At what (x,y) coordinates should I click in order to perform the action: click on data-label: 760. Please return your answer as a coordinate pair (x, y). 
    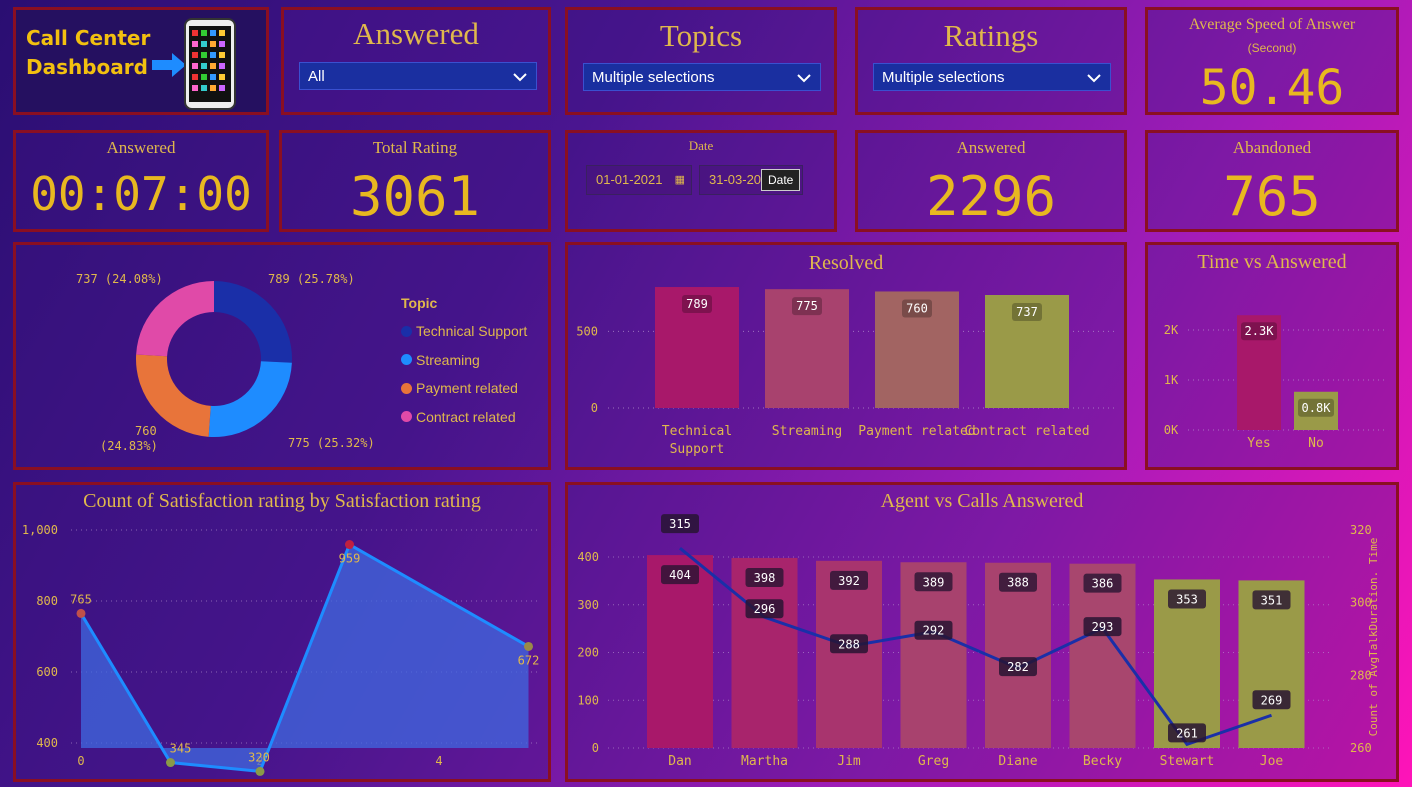
    Looking at the image, I should click on (917, 308).